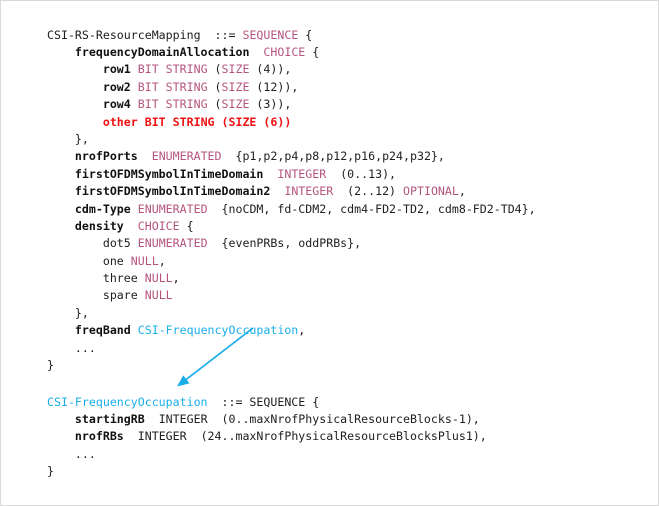 Image resolution: width=659 pixels, height=506 pixels. Describe the element at coordinates (120, 278) in the screenshot. I see `code-token: three` at that location.